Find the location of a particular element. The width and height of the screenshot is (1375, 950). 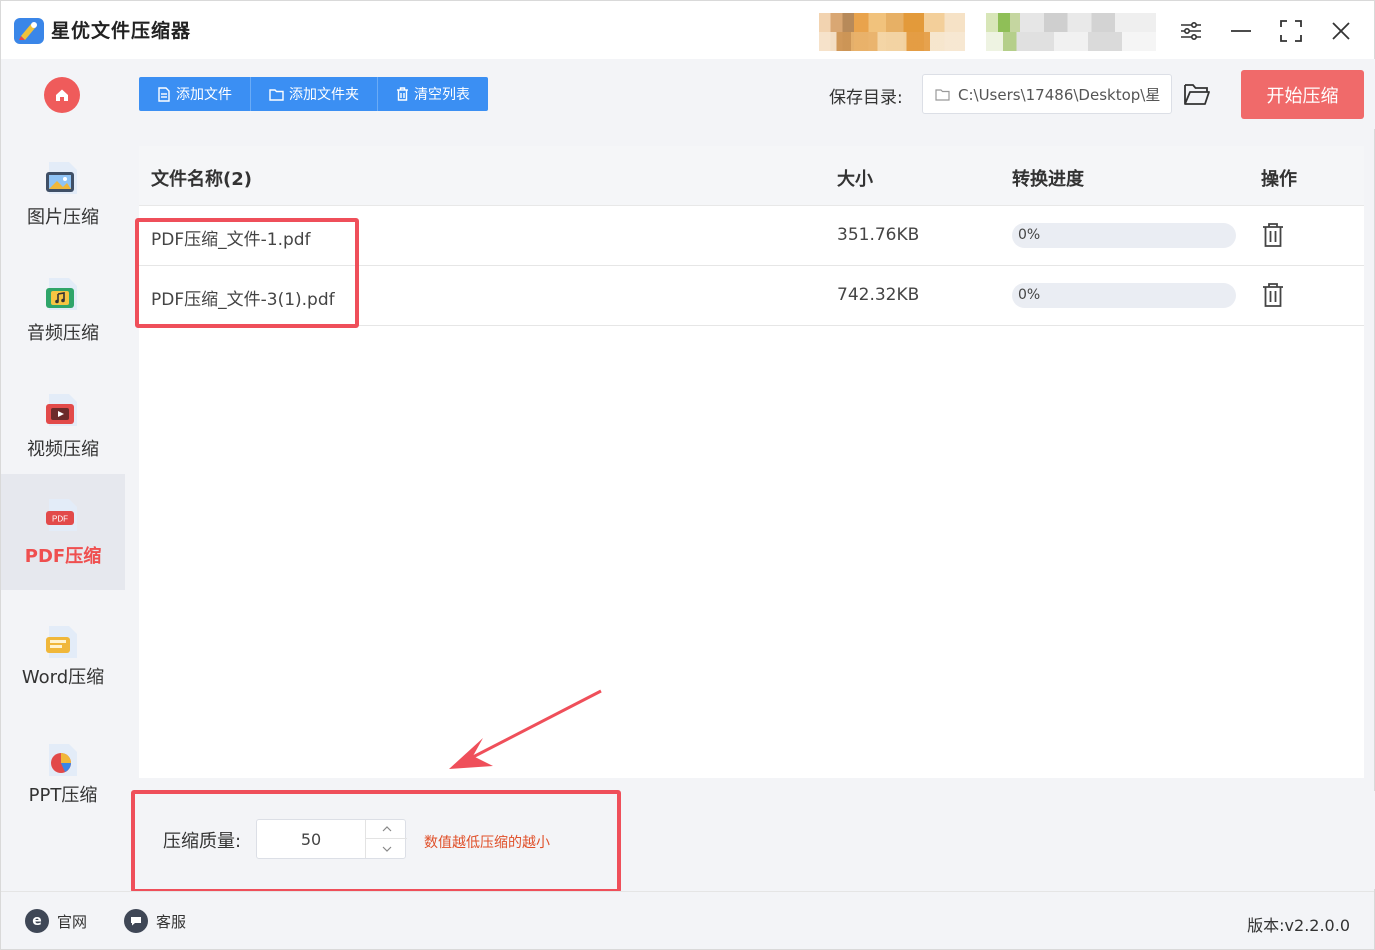

sidebar-item-label: Word压缩 is located at coordinates (63, 677).